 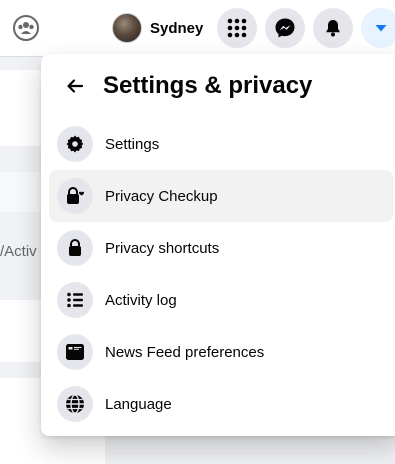 I want to click on notifications-button, so click(x=333, y=28).